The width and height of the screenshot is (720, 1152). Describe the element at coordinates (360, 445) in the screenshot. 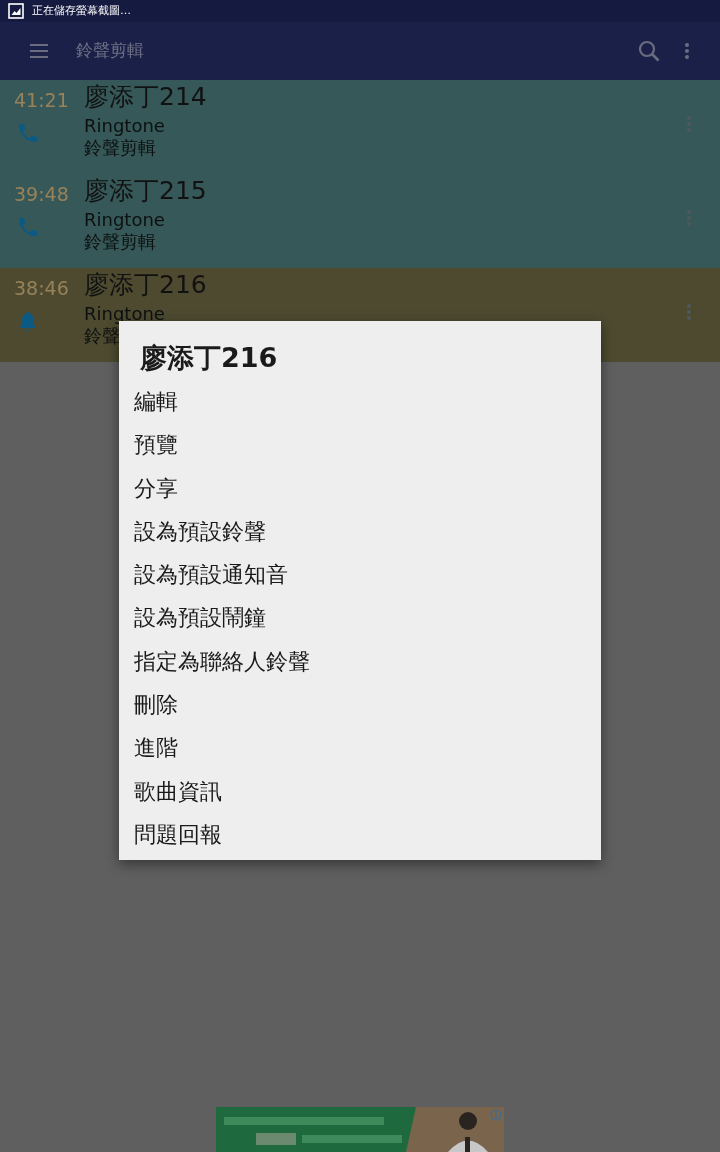

I see `menu-item: 預覽` at that location.